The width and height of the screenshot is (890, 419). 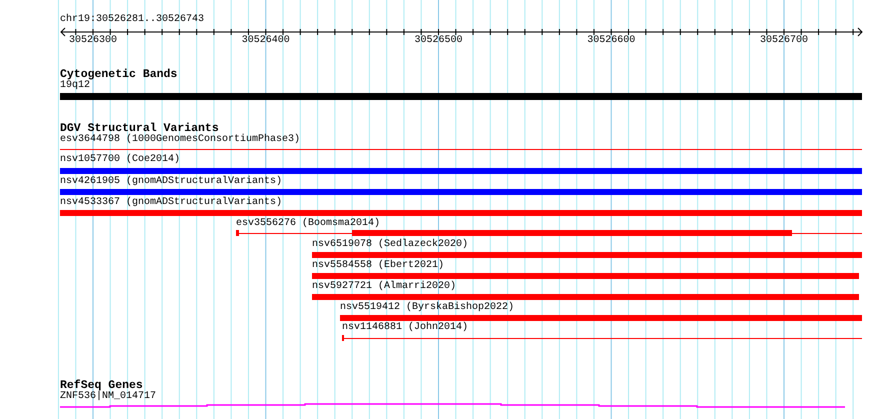 I want to click on feature-label: nsv5584558 (Ebert2021), so click(x=378, y=266).